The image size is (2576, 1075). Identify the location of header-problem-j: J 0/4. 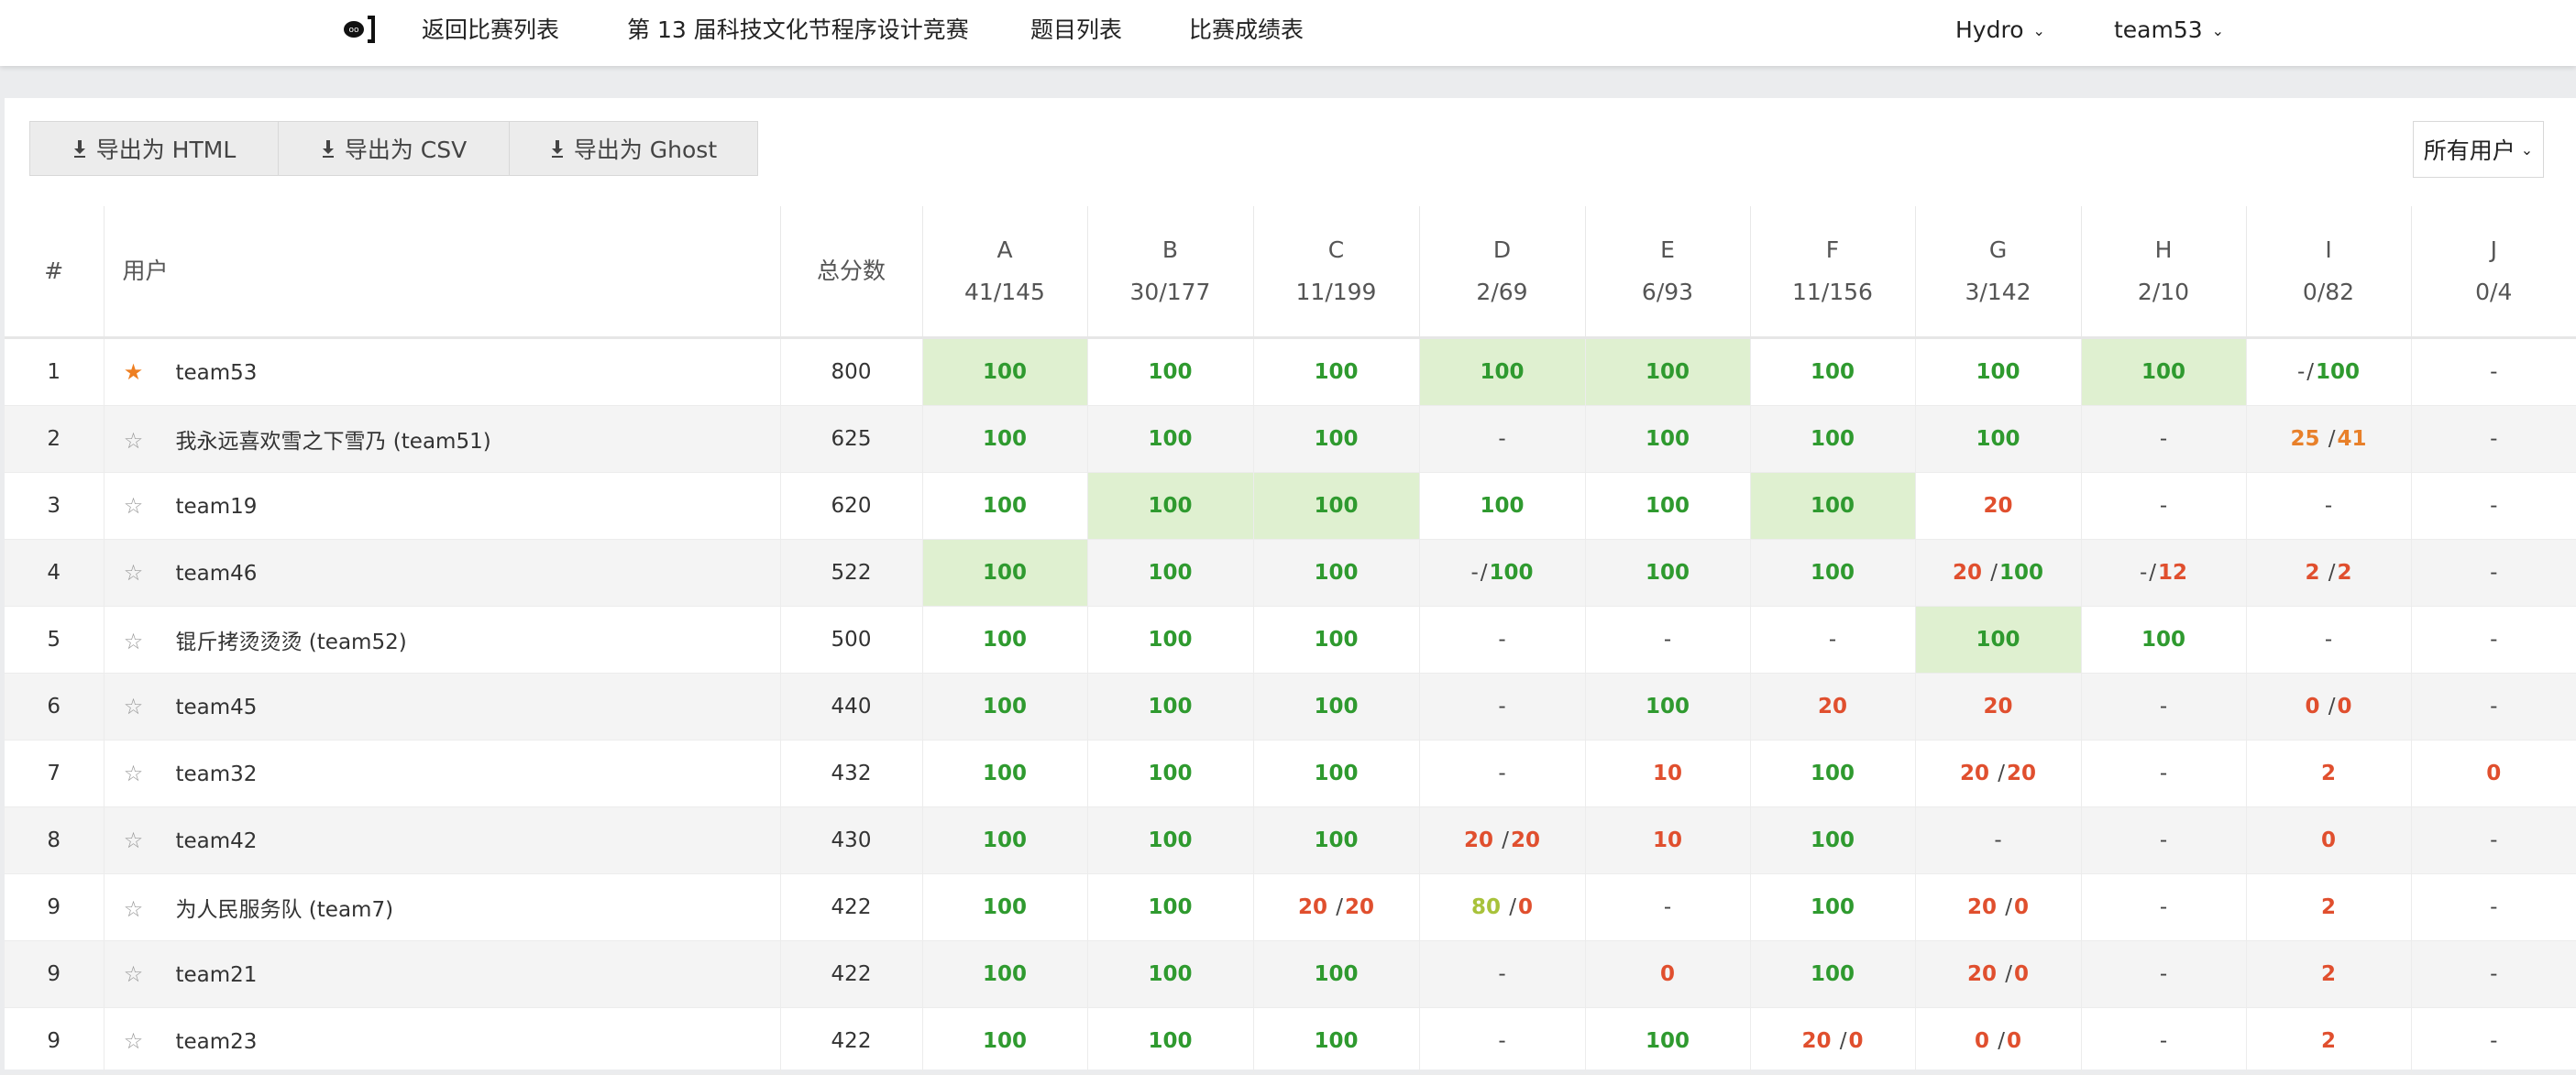
(2493, 272).